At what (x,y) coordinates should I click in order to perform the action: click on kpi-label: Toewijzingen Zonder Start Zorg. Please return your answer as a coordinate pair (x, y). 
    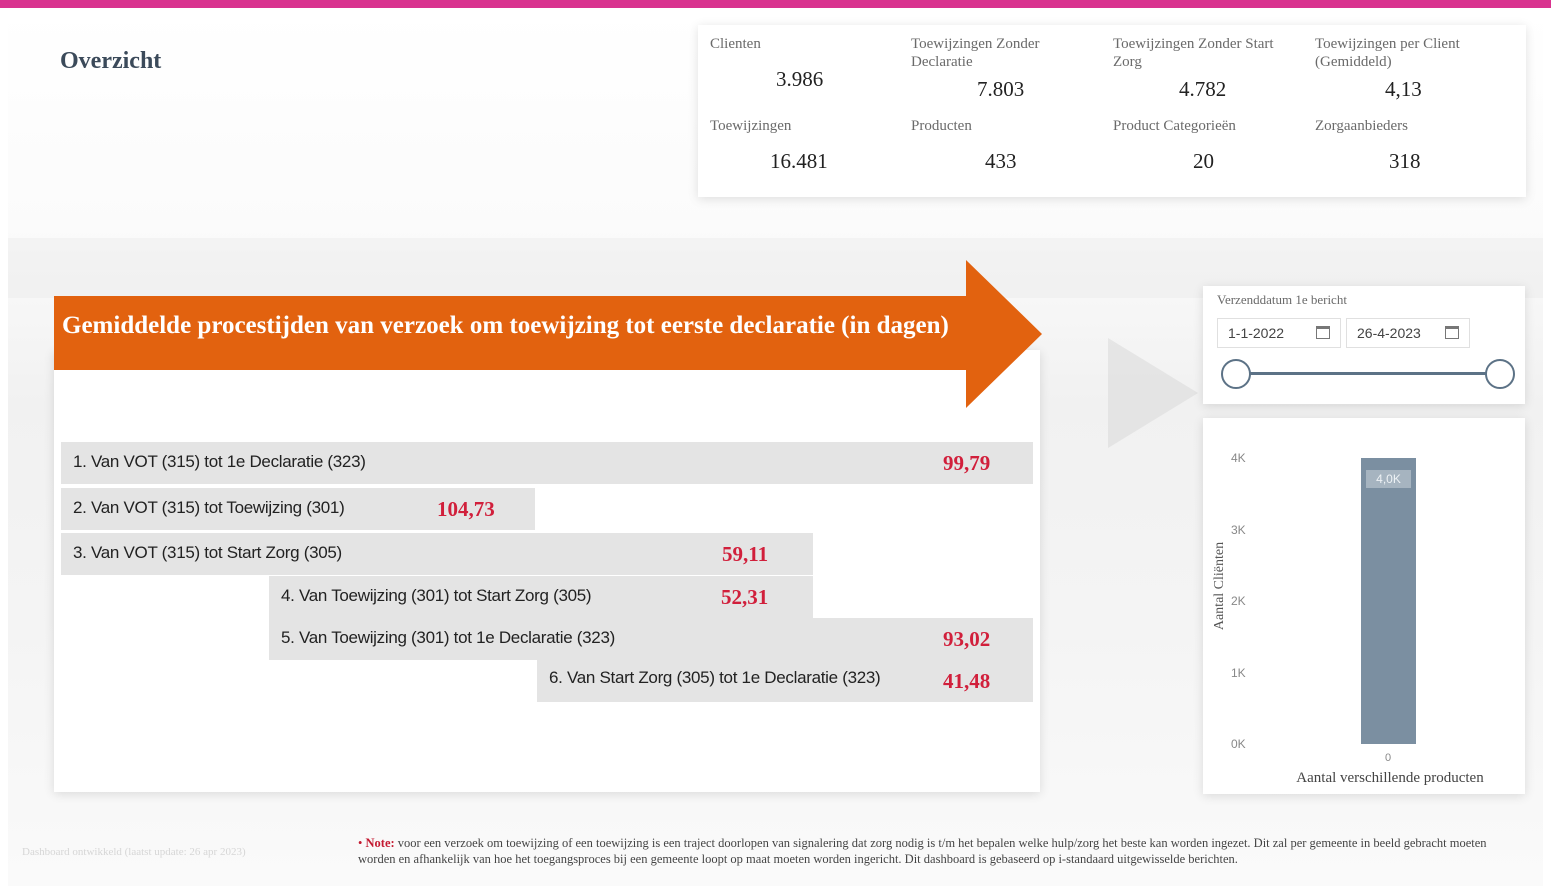
    Looking at the image, I should click on (1193, 53).